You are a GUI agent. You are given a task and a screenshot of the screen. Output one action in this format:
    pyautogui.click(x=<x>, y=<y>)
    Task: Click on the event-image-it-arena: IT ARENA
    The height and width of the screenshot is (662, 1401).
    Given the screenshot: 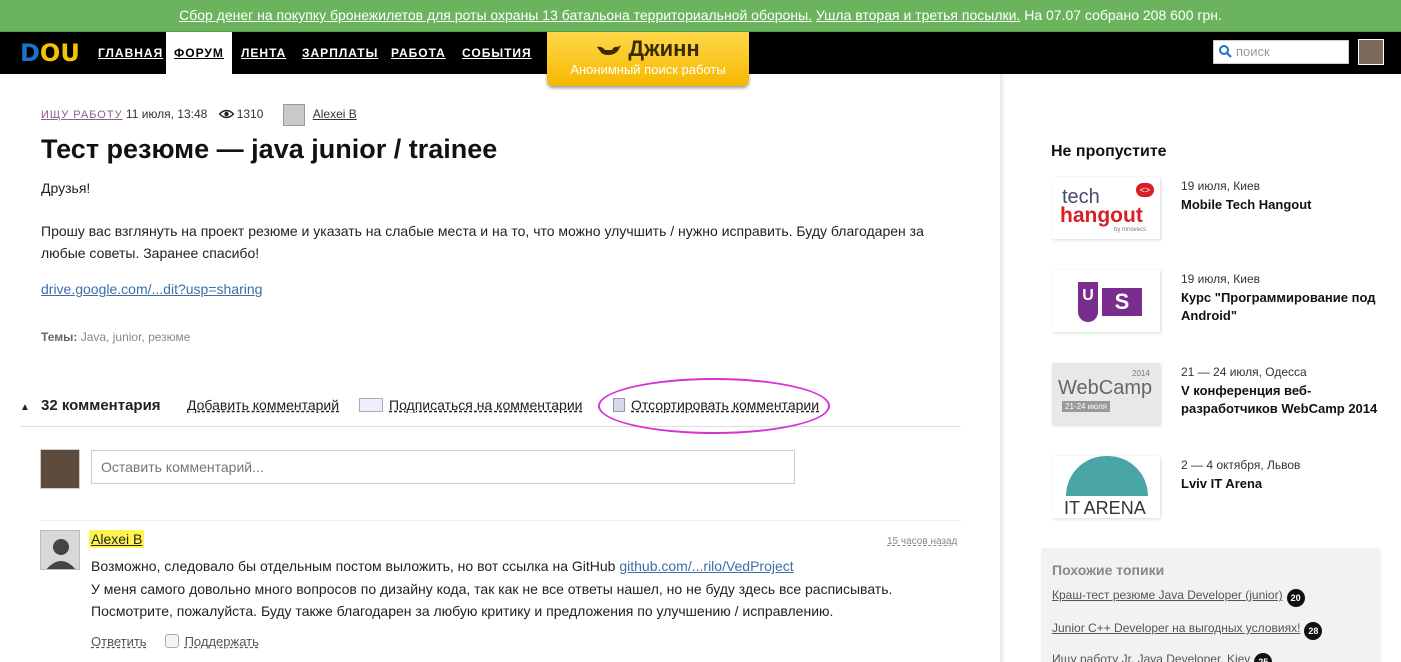 What is the action you would take?
    pyautogui.click(x=1106, y=487)
    